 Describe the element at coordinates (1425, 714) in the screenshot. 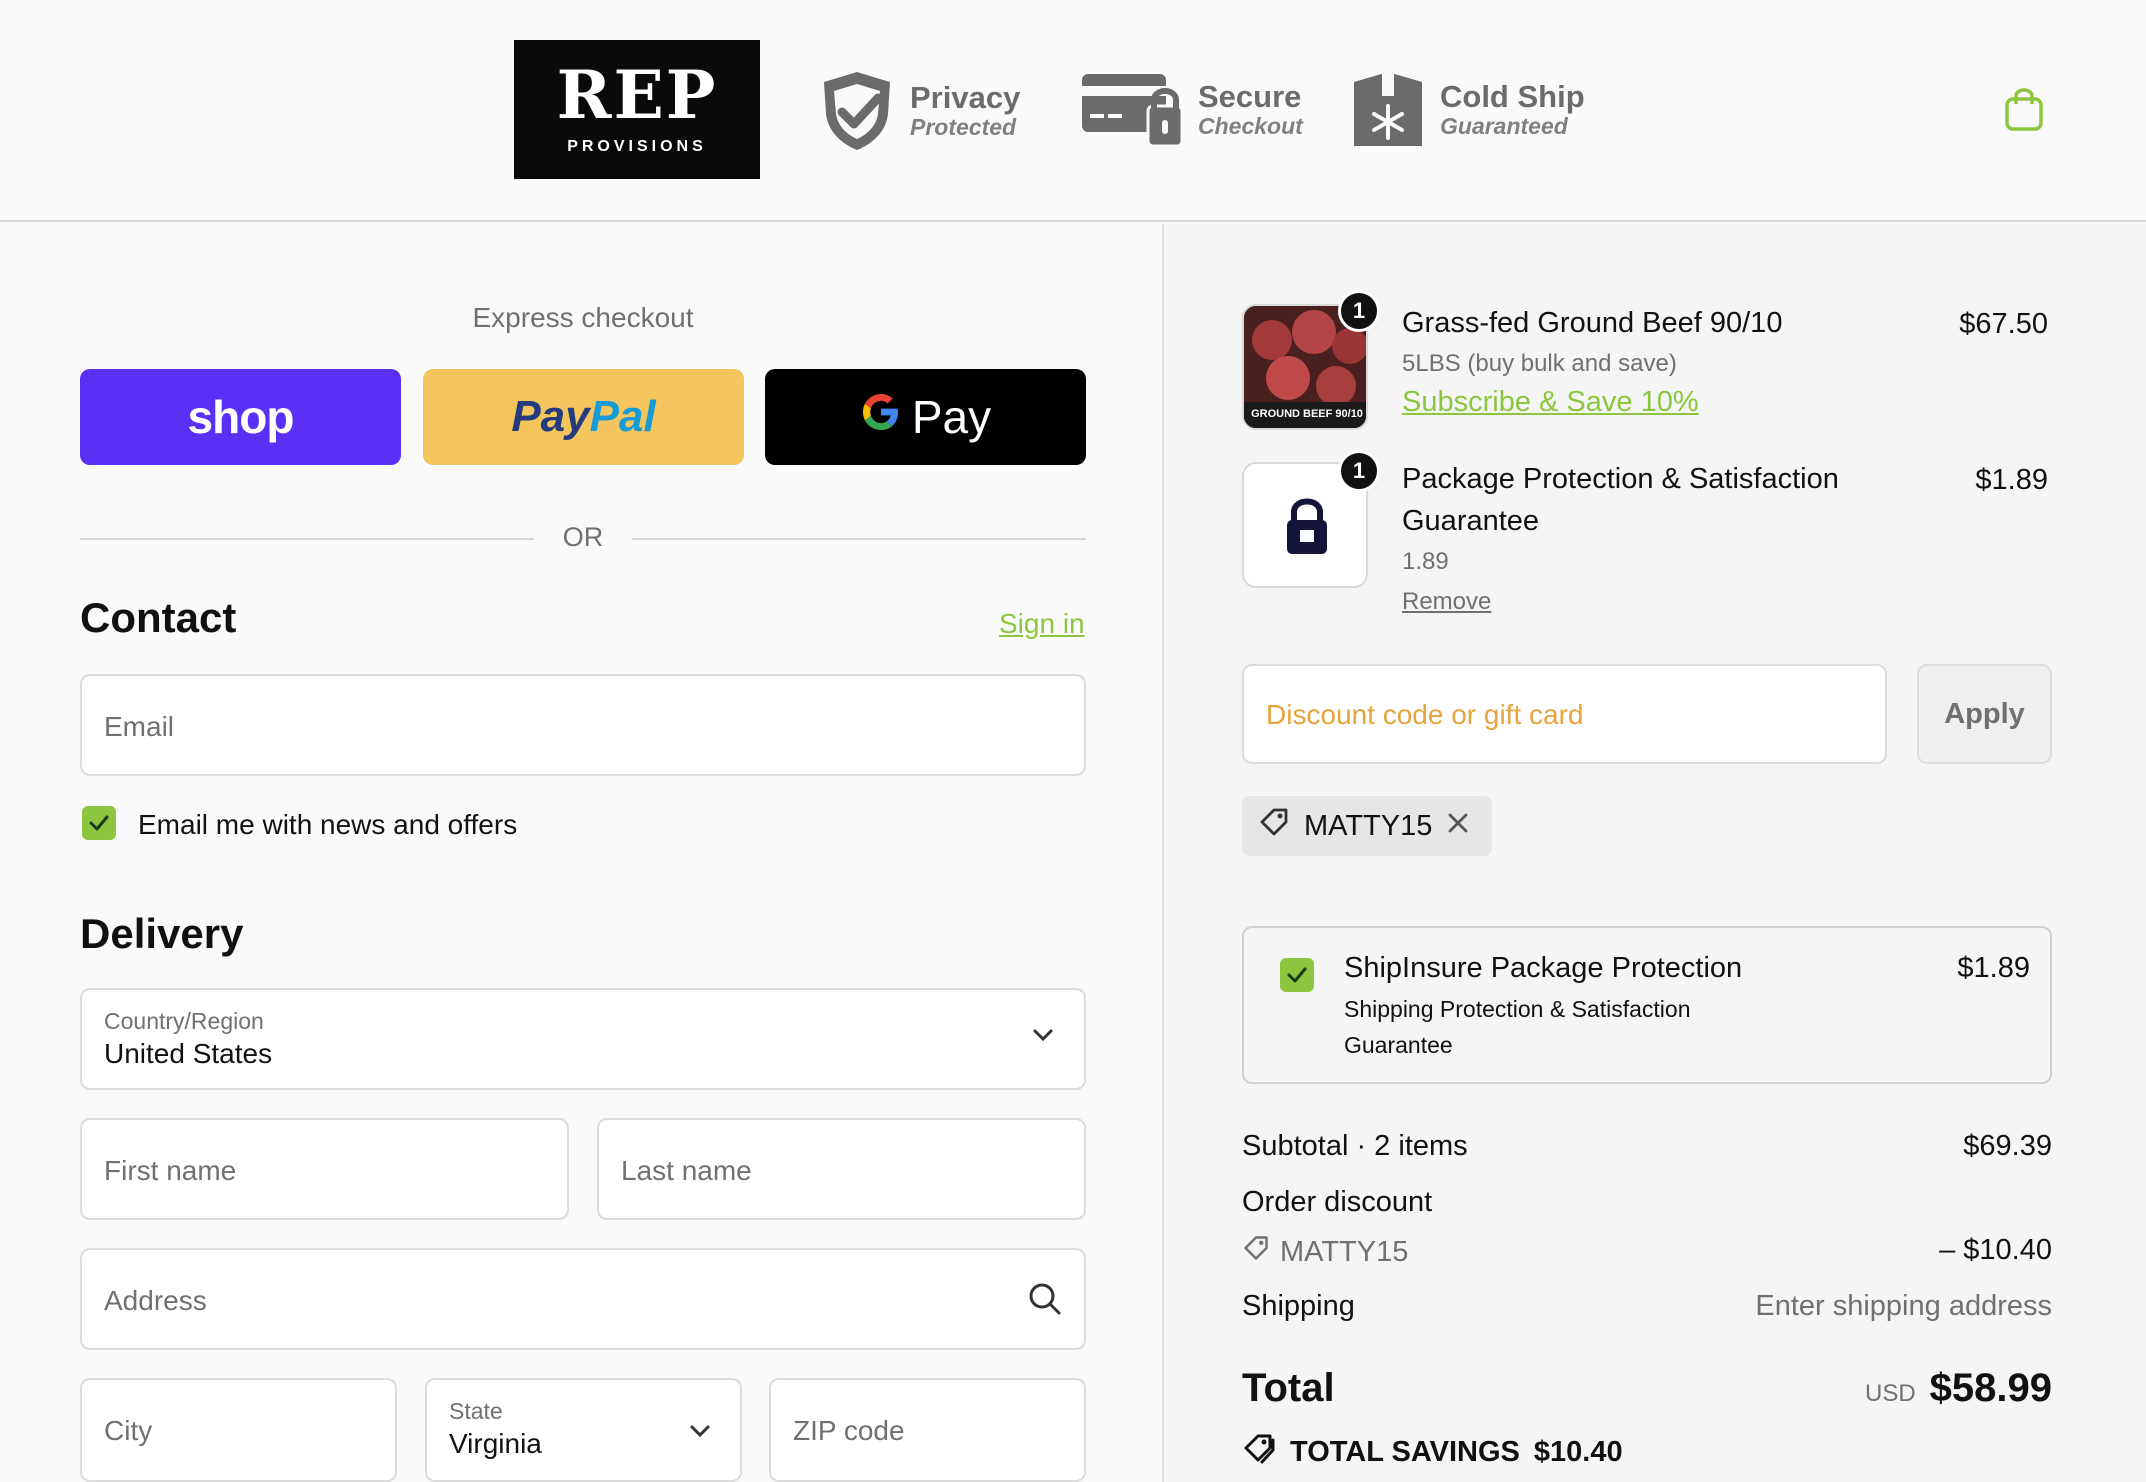

I see `discount-code-placeholder: Discount code or gift card` at that location.